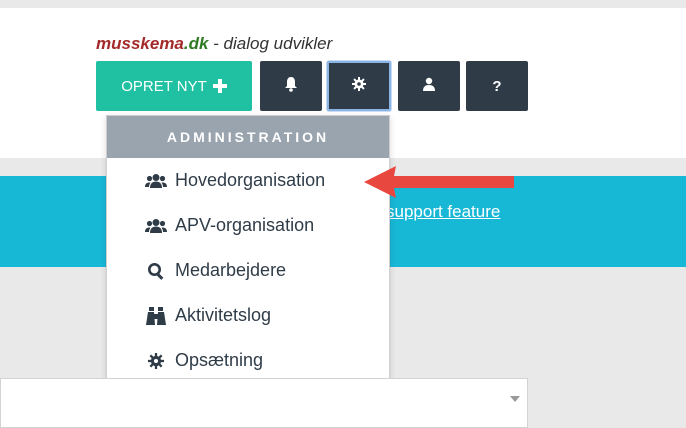  I want to click on user-icon, so click(429, 86).